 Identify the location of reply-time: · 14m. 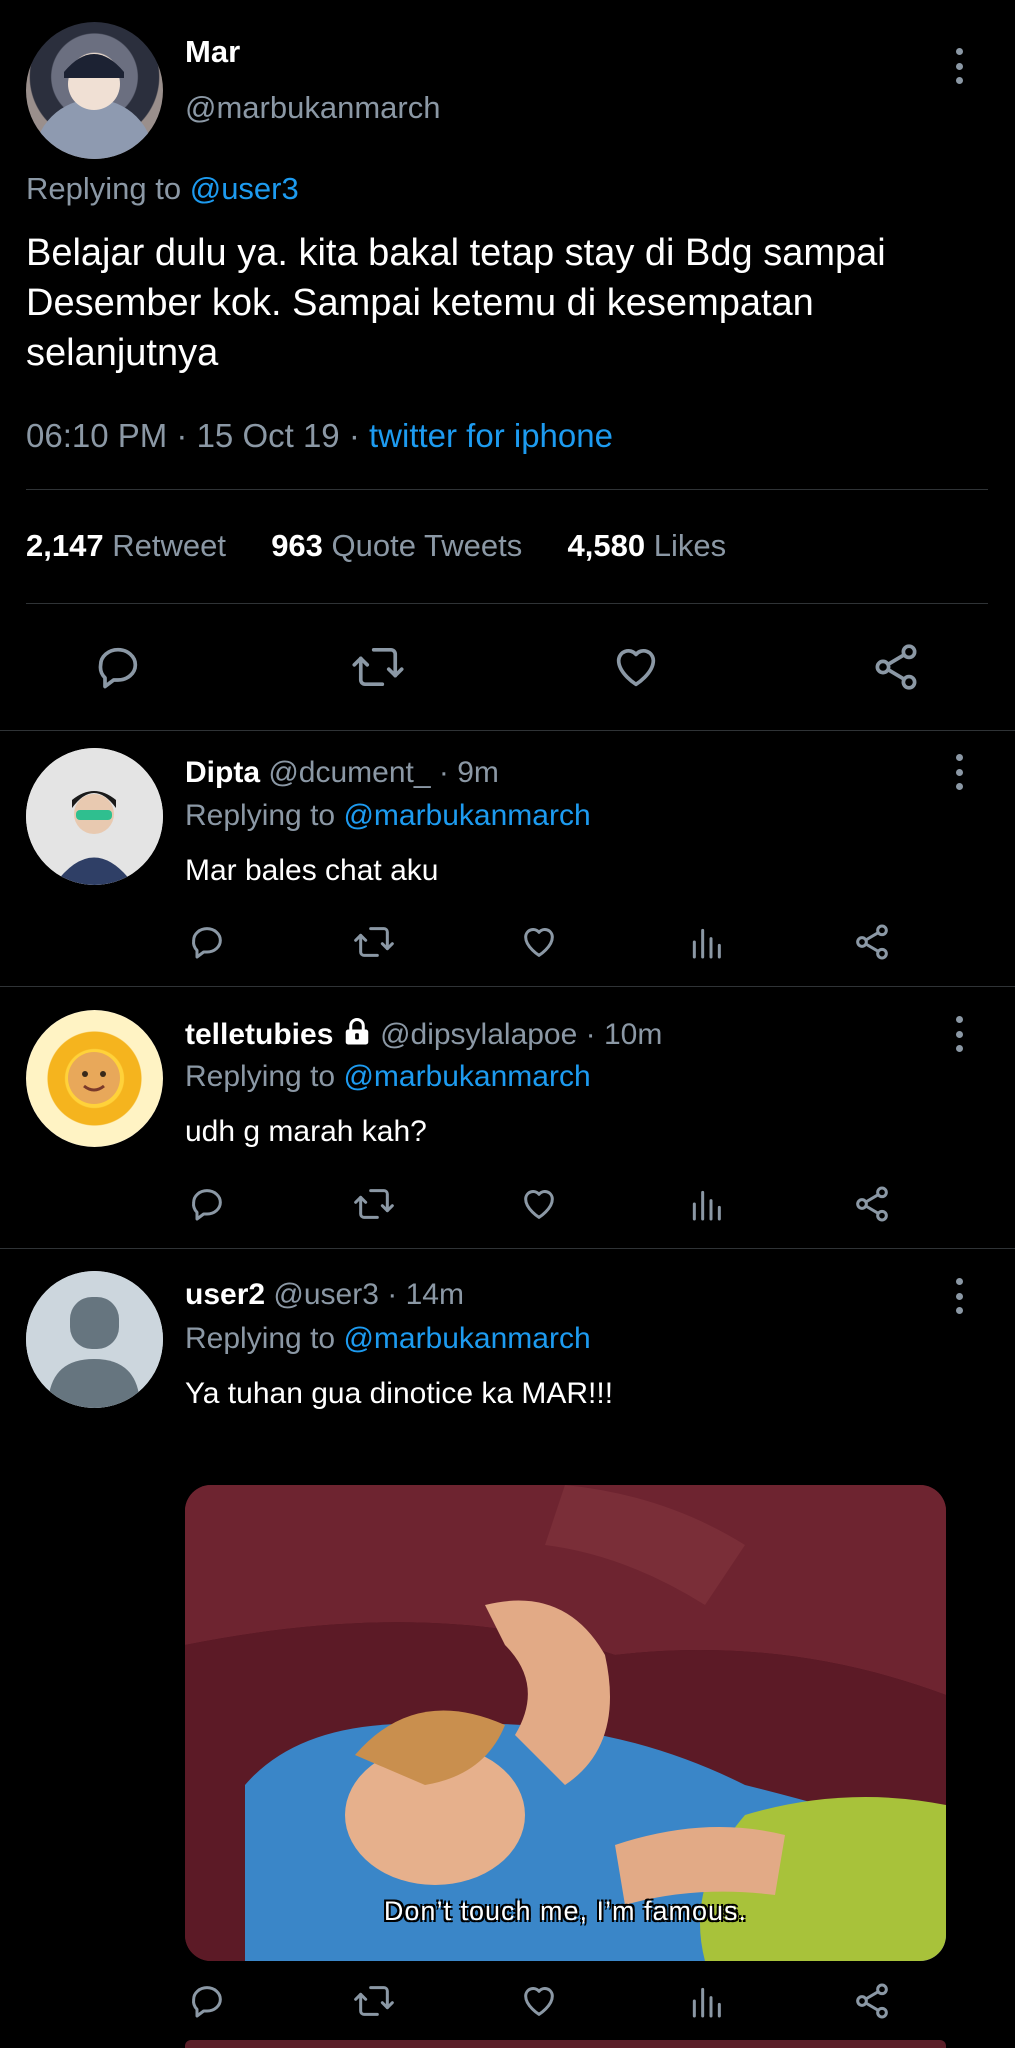
(425, 1294).